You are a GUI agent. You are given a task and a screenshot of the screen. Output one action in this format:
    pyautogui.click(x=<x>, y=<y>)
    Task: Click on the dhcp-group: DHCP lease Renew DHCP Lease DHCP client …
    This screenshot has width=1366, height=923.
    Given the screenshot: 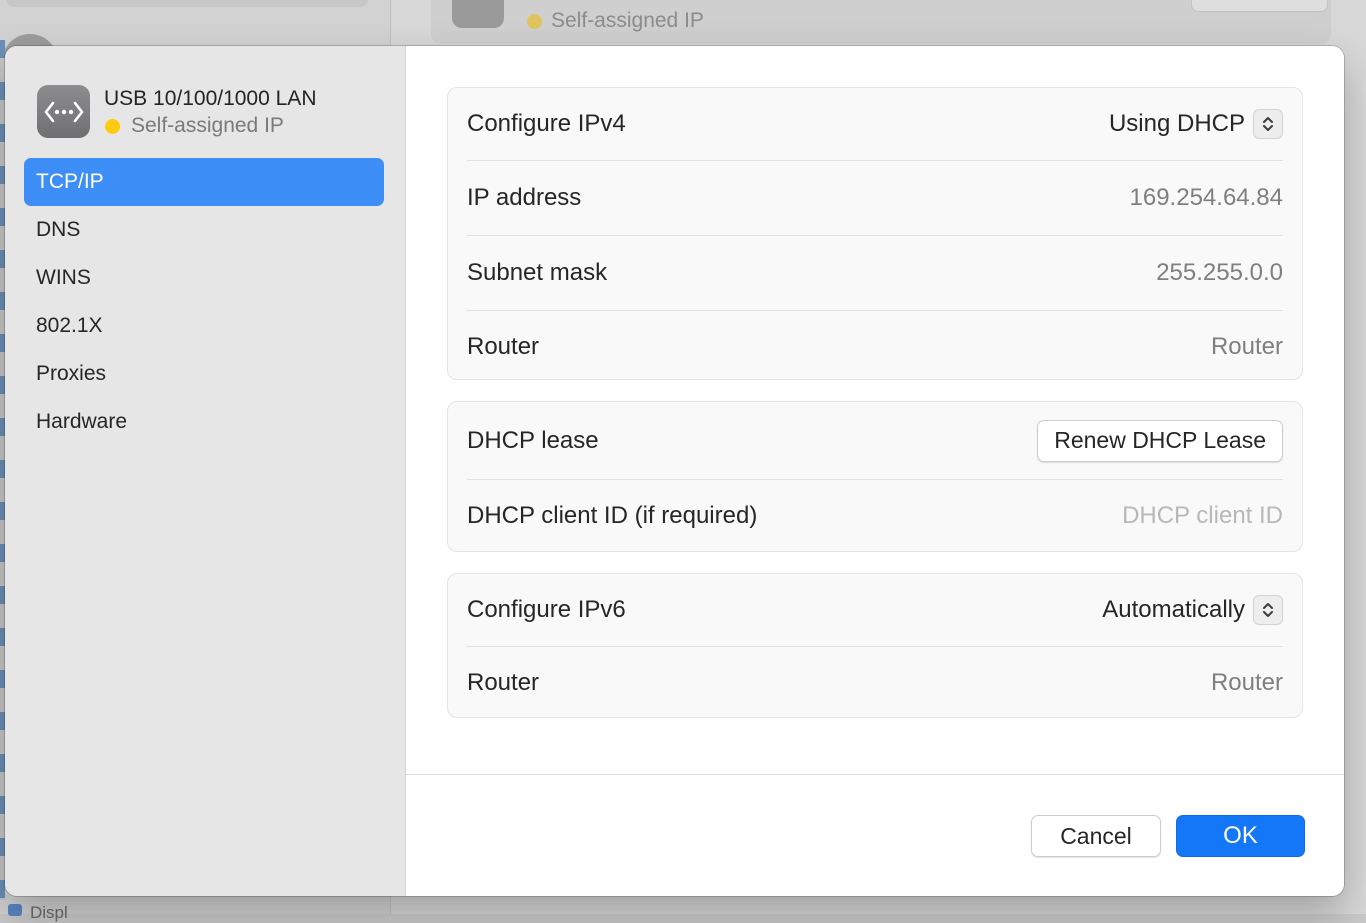 What is the action you would take?
    pyautogui.click(x=875, y=476)
    